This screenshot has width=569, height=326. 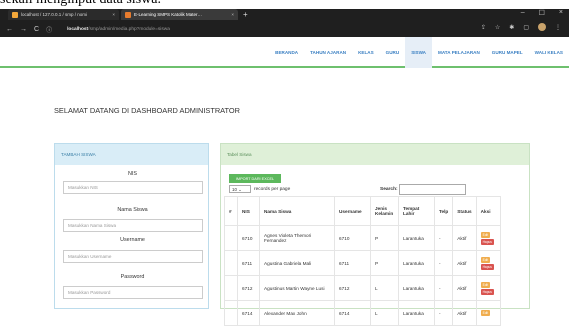 What do you see at coordinates (483, 27) in the screenshot?
I see `share-icon: ⇪` at bounding box center [483, 27].